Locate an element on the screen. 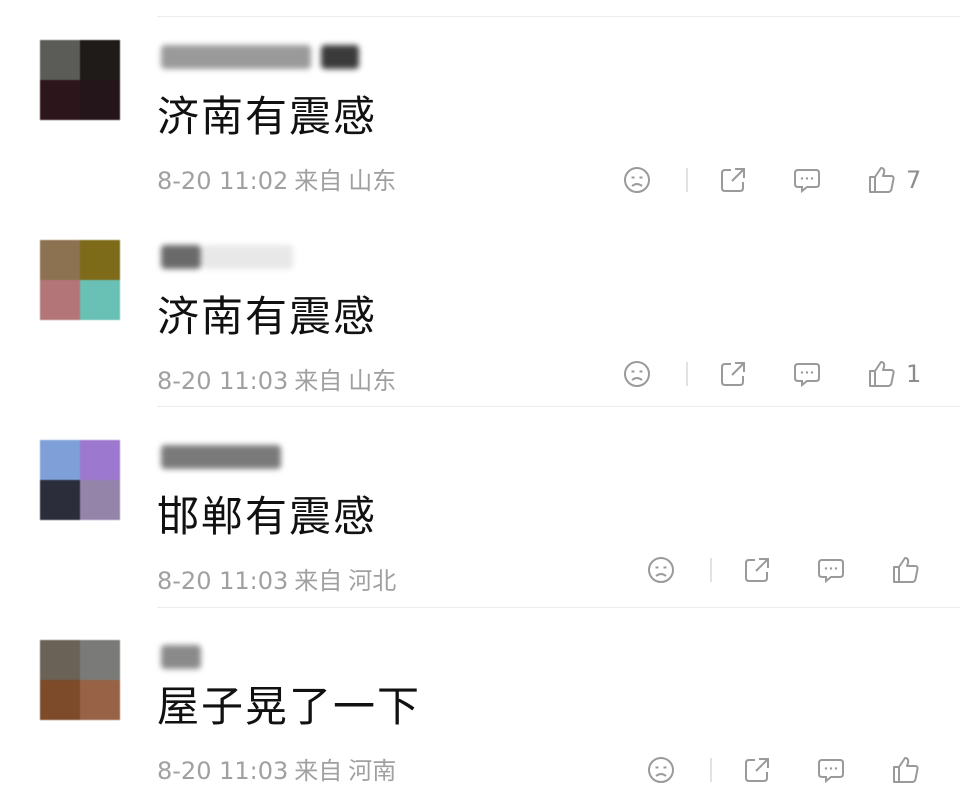 This screenshot has width=960, height=795. comment-meta: 8-20 11:03 来自 河北 is located at coordinates (276, 581).